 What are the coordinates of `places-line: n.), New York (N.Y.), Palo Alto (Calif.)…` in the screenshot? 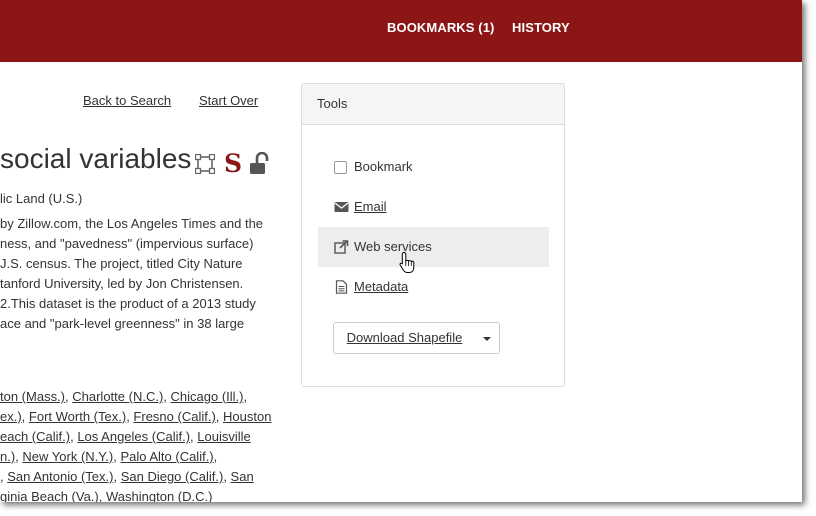 It's located at (150, 457).